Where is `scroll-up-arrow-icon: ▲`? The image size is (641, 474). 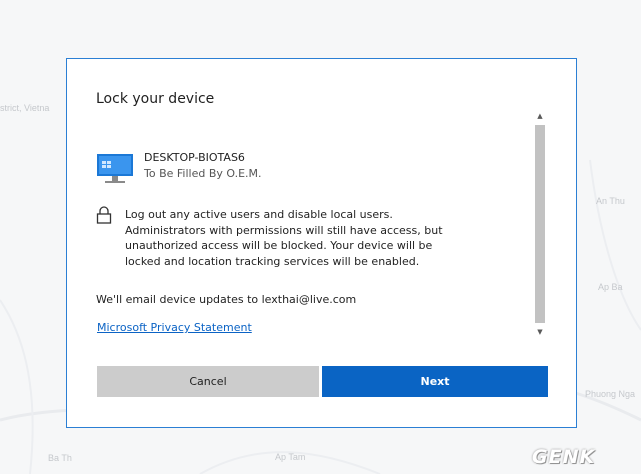
scroll-up-arrow-icon: ▲ is located at coordinates (540, 116).